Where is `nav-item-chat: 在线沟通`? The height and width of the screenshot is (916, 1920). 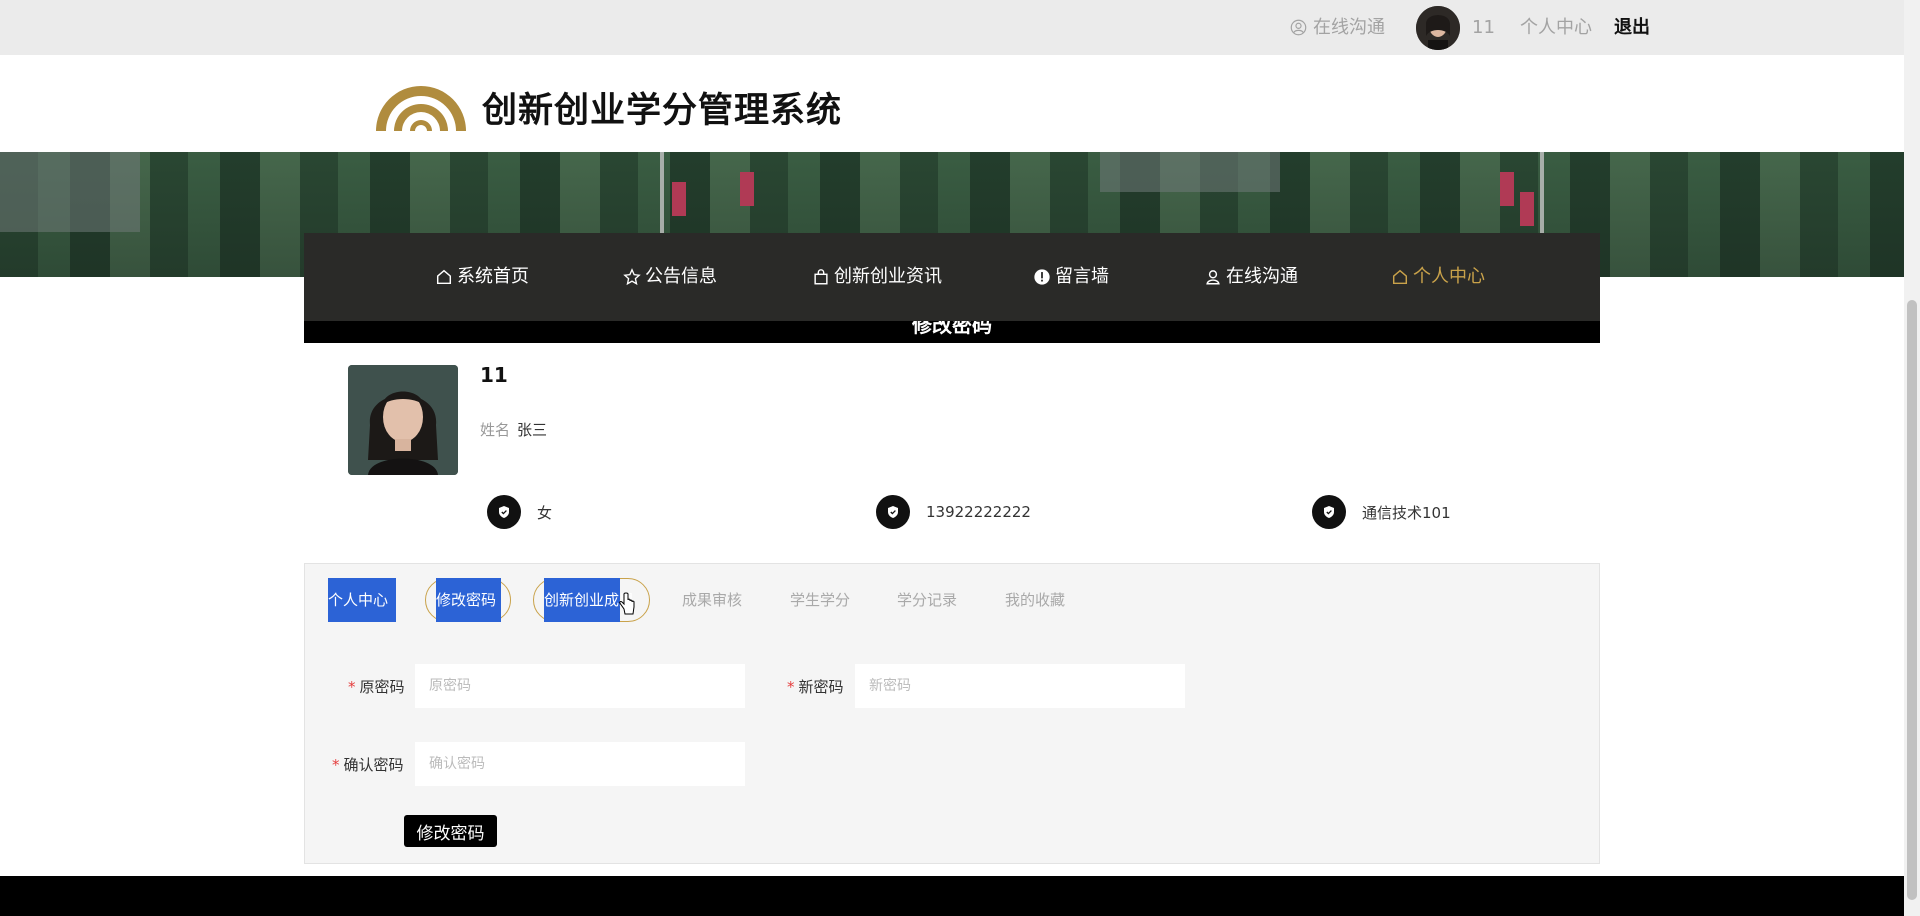
nav-item-chat: 在线沟通 is located at coordinates (1251, 277).